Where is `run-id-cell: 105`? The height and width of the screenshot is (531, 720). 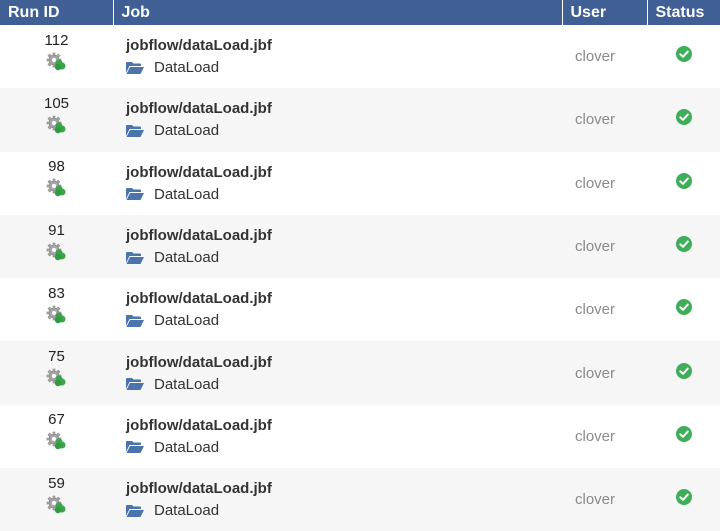 run-id-cell: 105 is located at coordinates (56, 119).